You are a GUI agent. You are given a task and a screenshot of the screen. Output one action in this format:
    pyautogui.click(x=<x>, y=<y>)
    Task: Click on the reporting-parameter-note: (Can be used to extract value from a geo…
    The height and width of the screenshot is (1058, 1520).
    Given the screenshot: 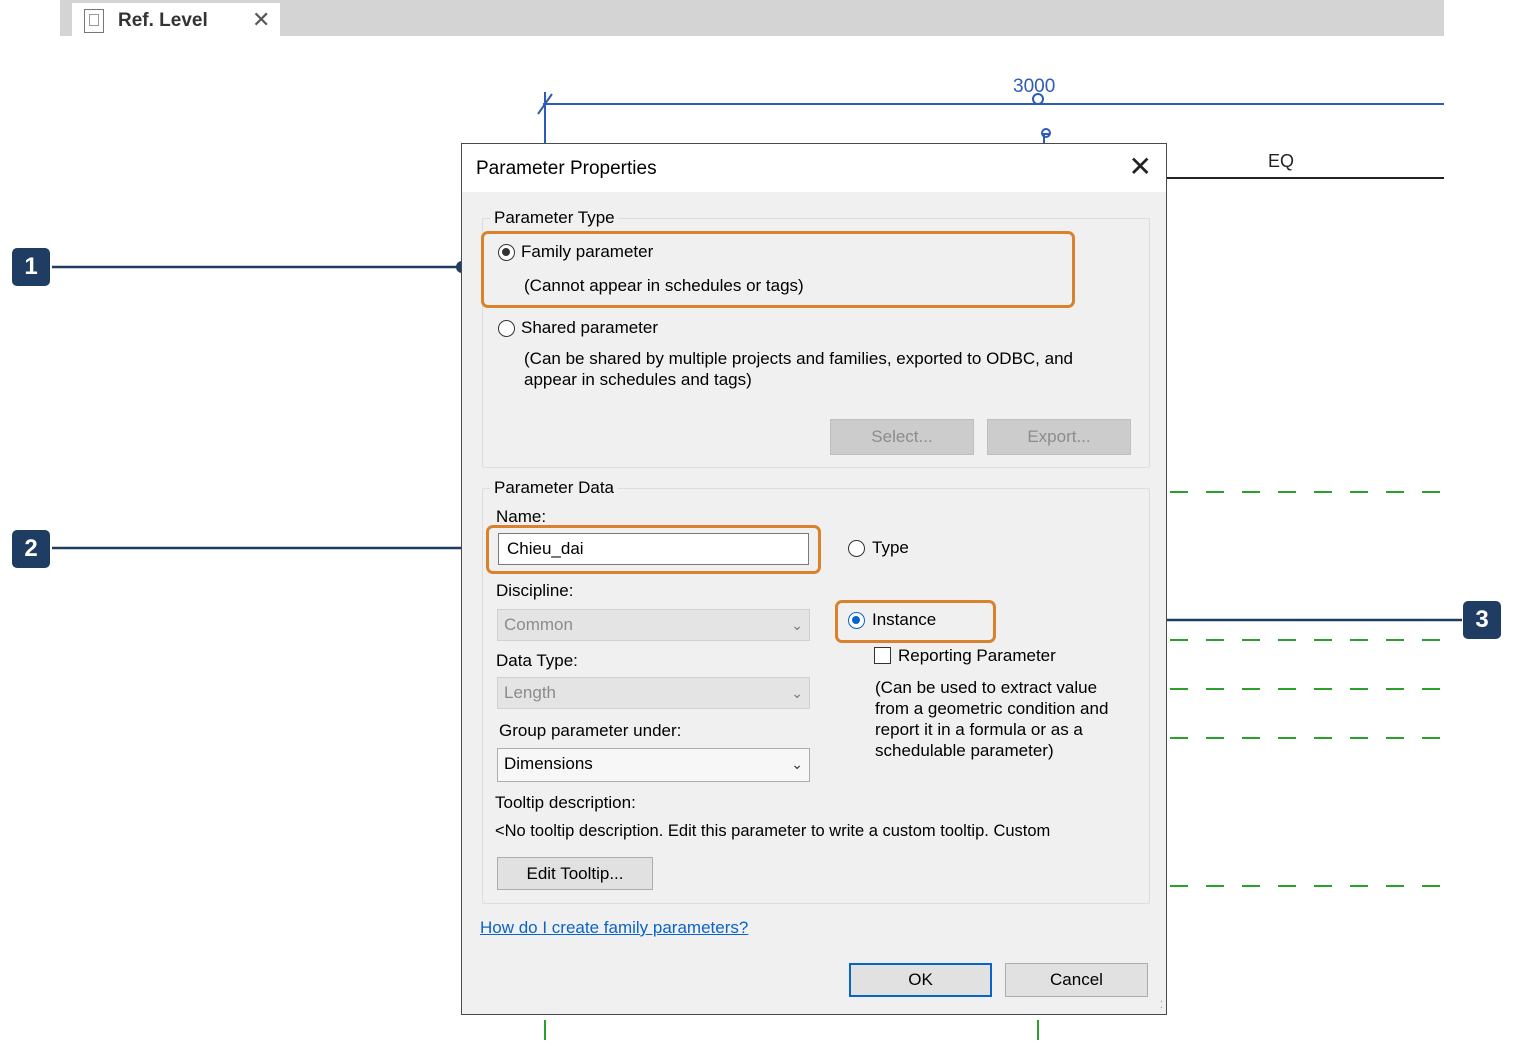 What is the action you would take?
    pyautogui.click(x=992, y=719)
    